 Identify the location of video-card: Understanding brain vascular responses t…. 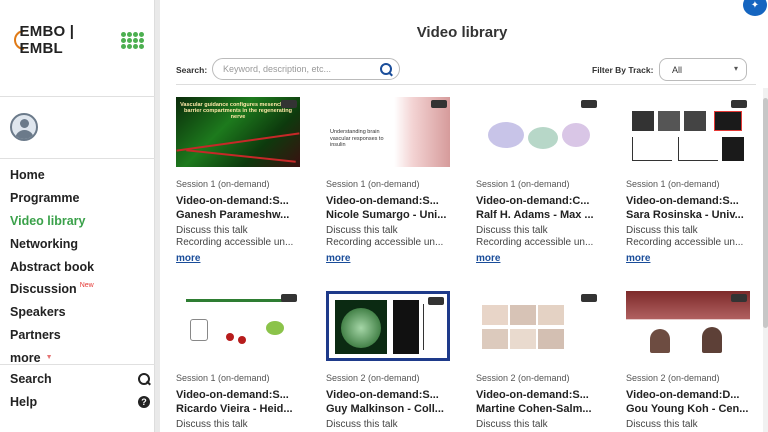
(388, 181).